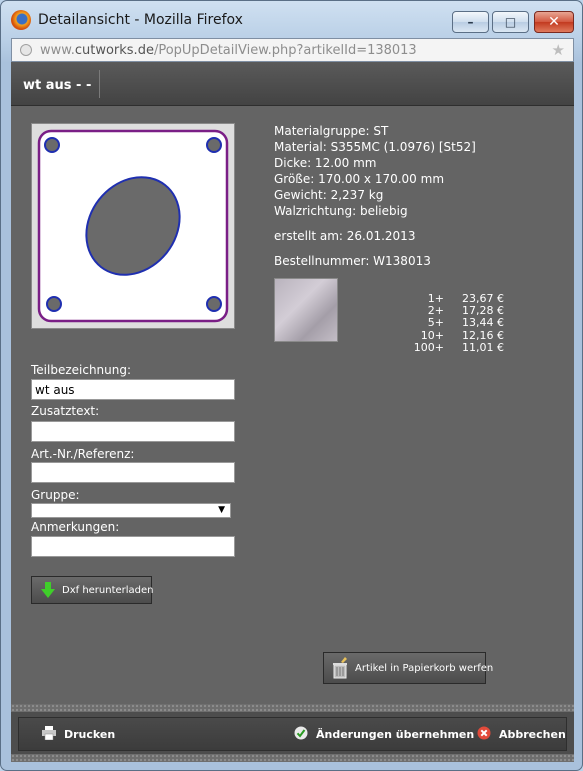 This screenshot has height=771, width=583. Describe the element at coordinates (292, 708) in the screenshot. I see `footer-pattern` at that location.